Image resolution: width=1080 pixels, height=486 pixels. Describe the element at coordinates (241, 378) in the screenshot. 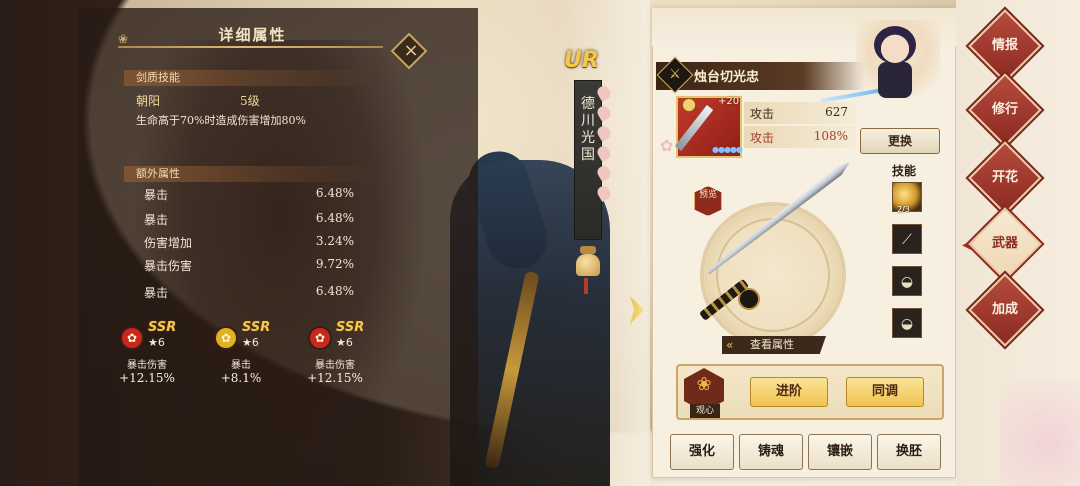

I see `card-attr-value: +8.1%` at that location.